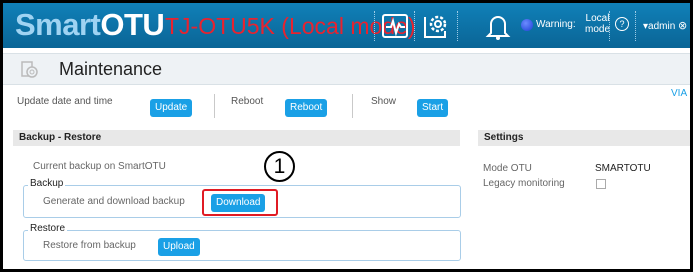 This screenshot has height=272, width=693. Describe the element at coordinates (114, 201) in the screenshot. I see `backup-description: Generate and download backup` at that location.